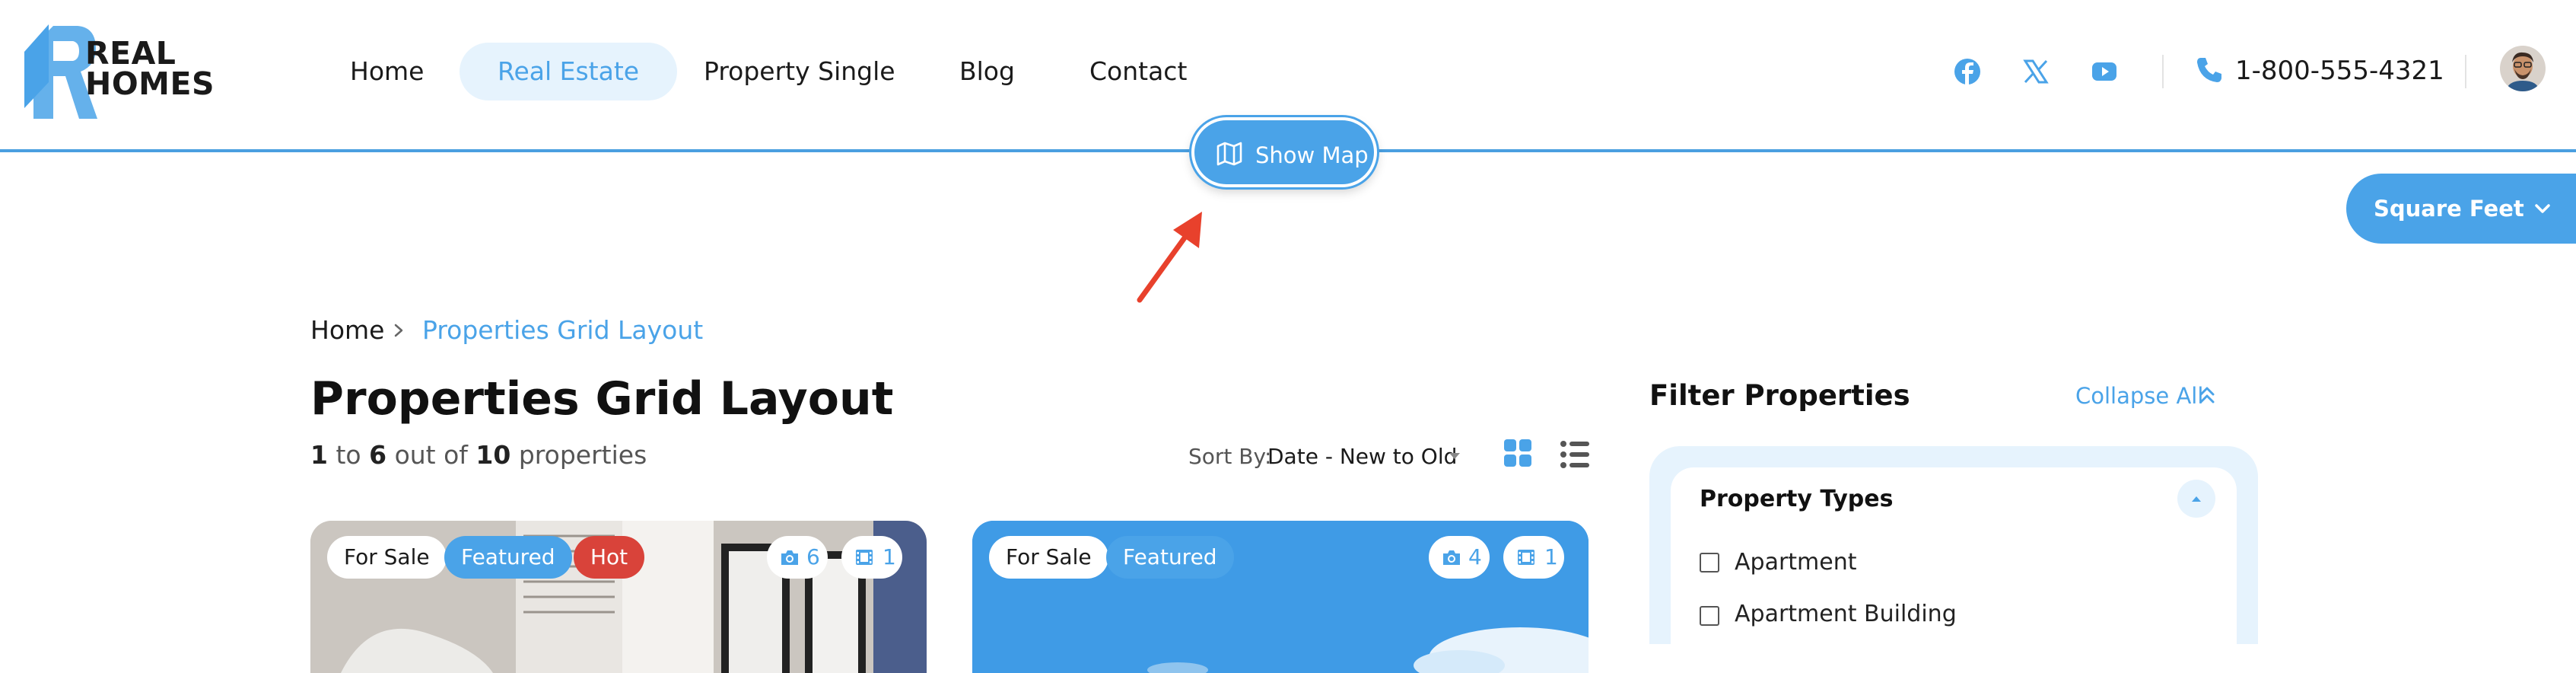 The width and height of the screenshot is (2576, 673). What do you see at coordinates (1312, 155) in the screenshot?
I see `show-map-label: Show Map` at bounding box center [1312, 155].